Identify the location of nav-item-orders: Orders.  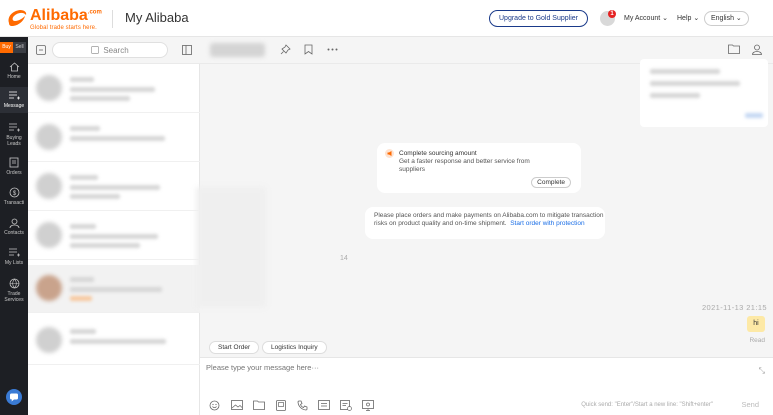
(14, 168).